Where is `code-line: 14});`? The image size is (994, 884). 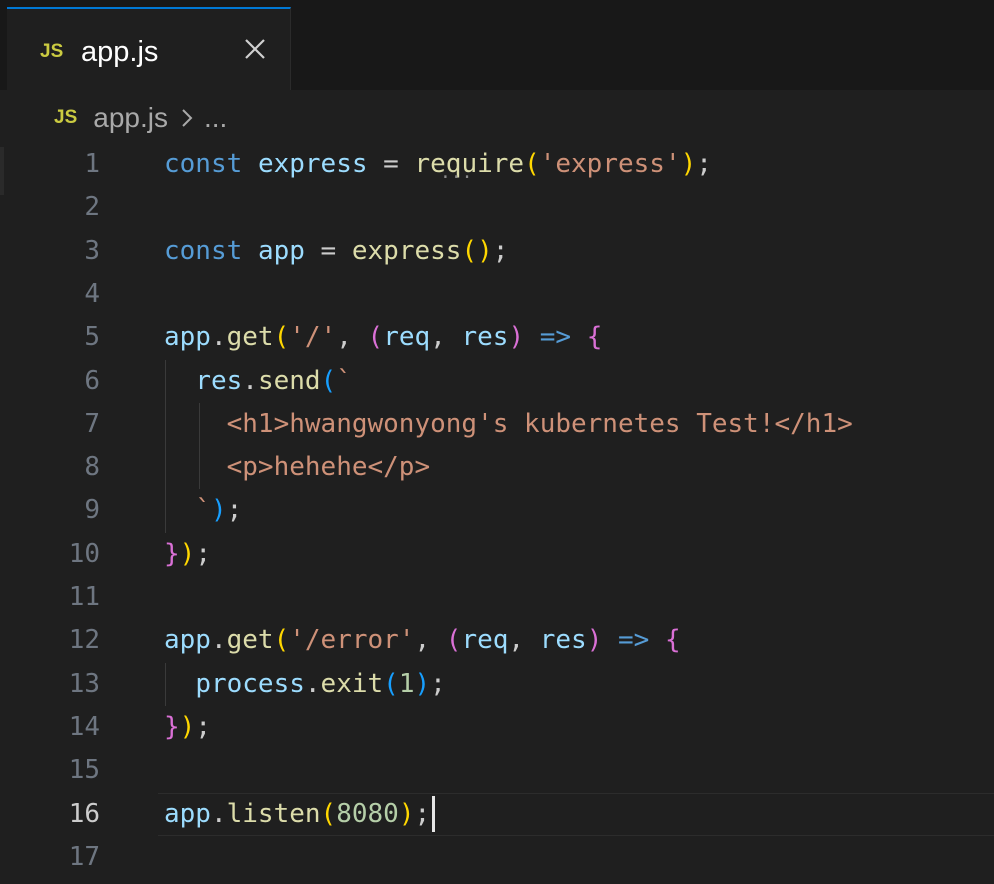 code-line: 14}); is located at coordinates (497, 727).